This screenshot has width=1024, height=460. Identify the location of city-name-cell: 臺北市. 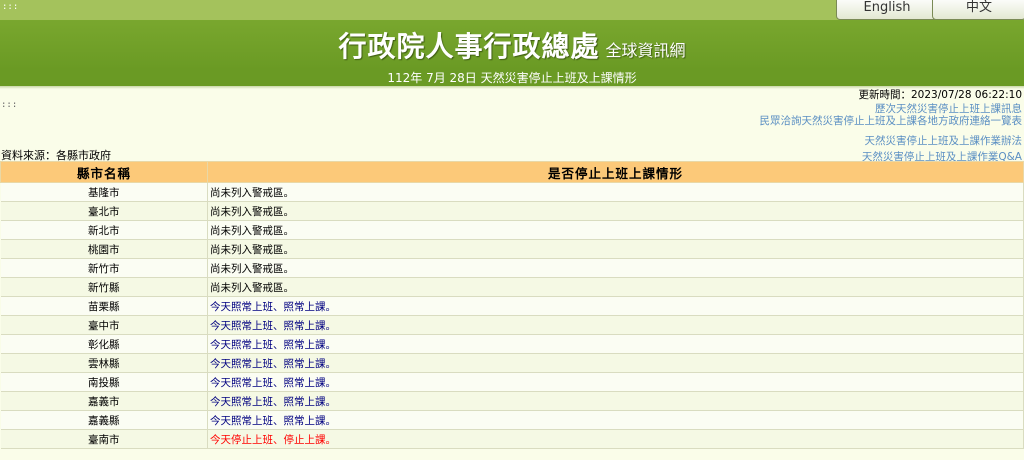
(104, 211).